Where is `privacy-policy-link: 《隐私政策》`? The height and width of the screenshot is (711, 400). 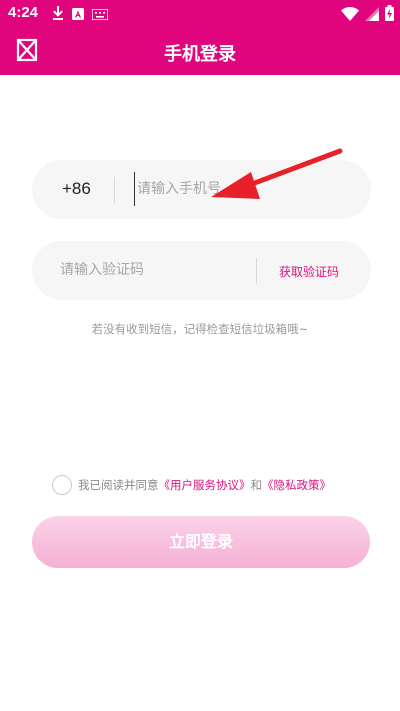 privacy-policy-link: 《隐私政策》 is located at coordinates (296, 485).